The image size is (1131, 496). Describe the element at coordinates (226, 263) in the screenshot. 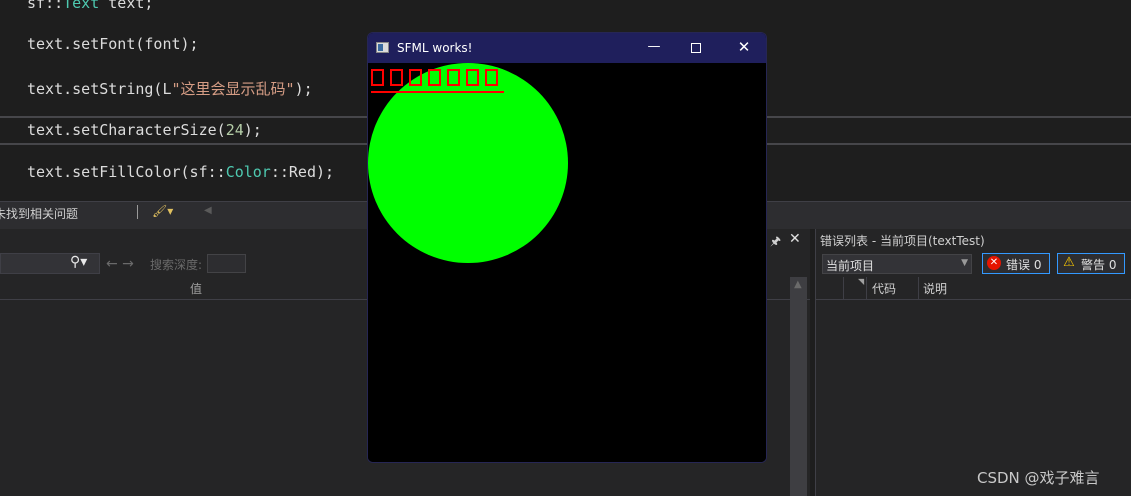

I see `search-depth-select` at that location.